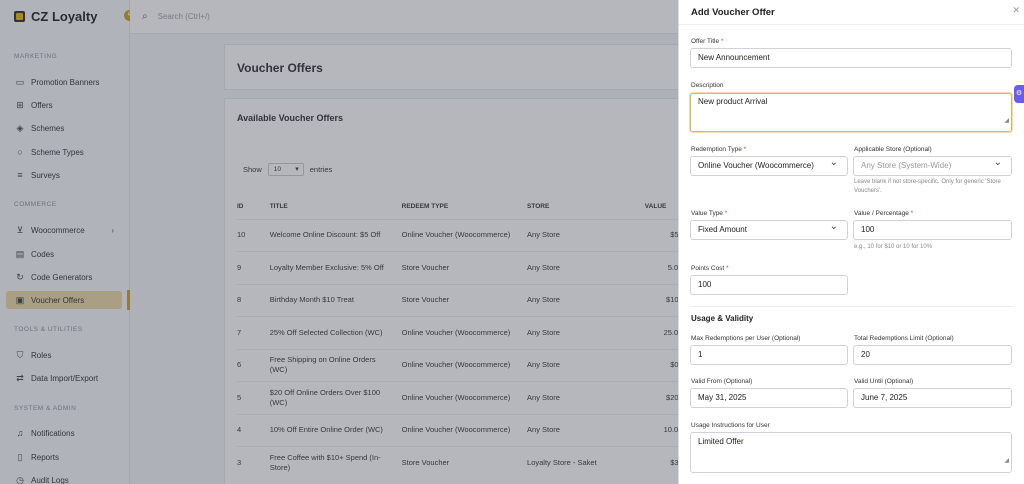 Image resolution: width=1024 pixels, height=484 pixels. I want to click on value-hint: e.g., 10 for $10 or 10 for 10%, so click(893, 247).